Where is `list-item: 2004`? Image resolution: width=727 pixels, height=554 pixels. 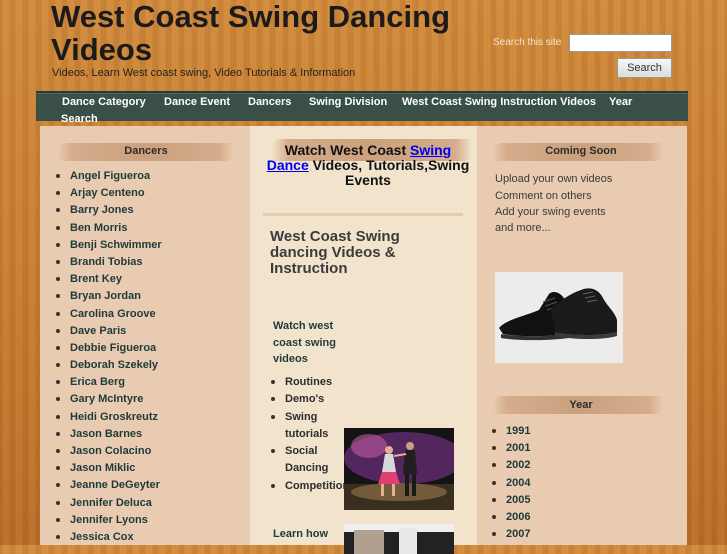 list-item: 2004 is located at coordinates (510, 483).